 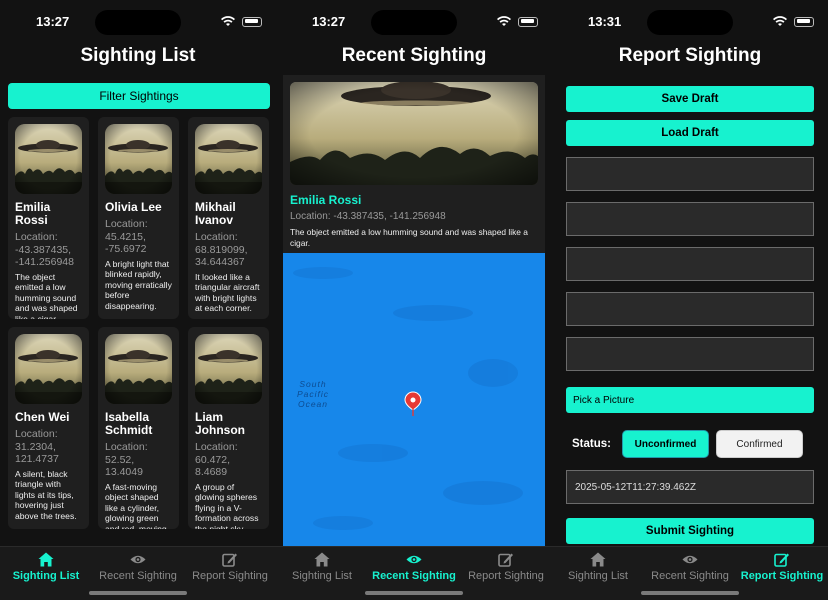 What do you see at coordinates (221, 249) in the screenshot?
I see `sighting-location: Location: 68.819099, 34.644367` at bounding box center [221, 249].